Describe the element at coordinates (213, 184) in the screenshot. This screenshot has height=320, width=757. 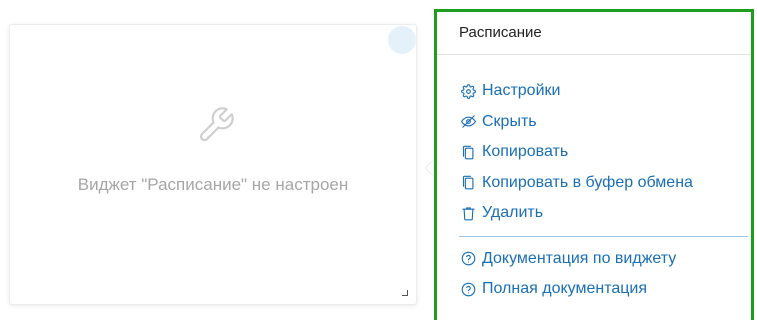
I see `widget-not-configured-message: Виджет "Расписание" не настроен` at that location.